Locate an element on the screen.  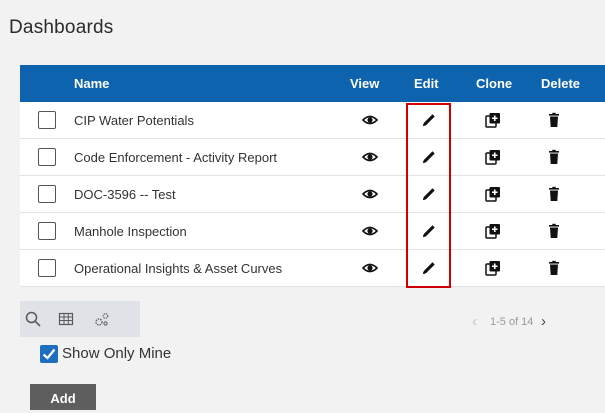
add-button: Add is located at coordinates (63, 397).